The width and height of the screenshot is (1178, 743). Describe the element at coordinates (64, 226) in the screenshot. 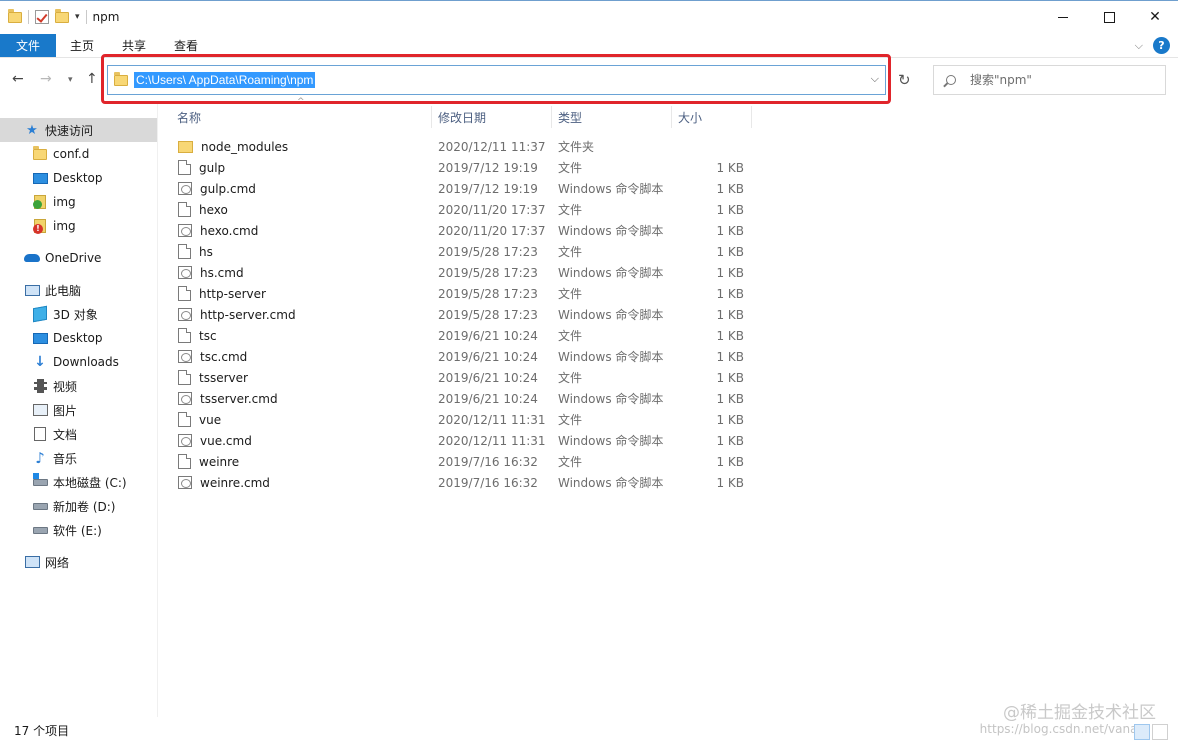

I see `sidebar-item-label: img` at that location.